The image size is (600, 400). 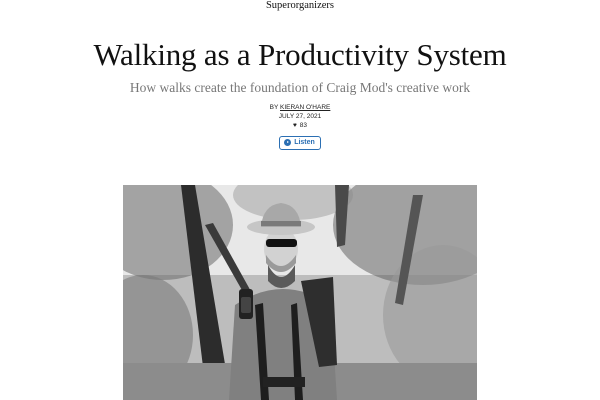 What do you see at coordinates (305, 107) in the screenshot?
I see `author-link: KIERAN O'HARE` at bounding box center [305, 107].